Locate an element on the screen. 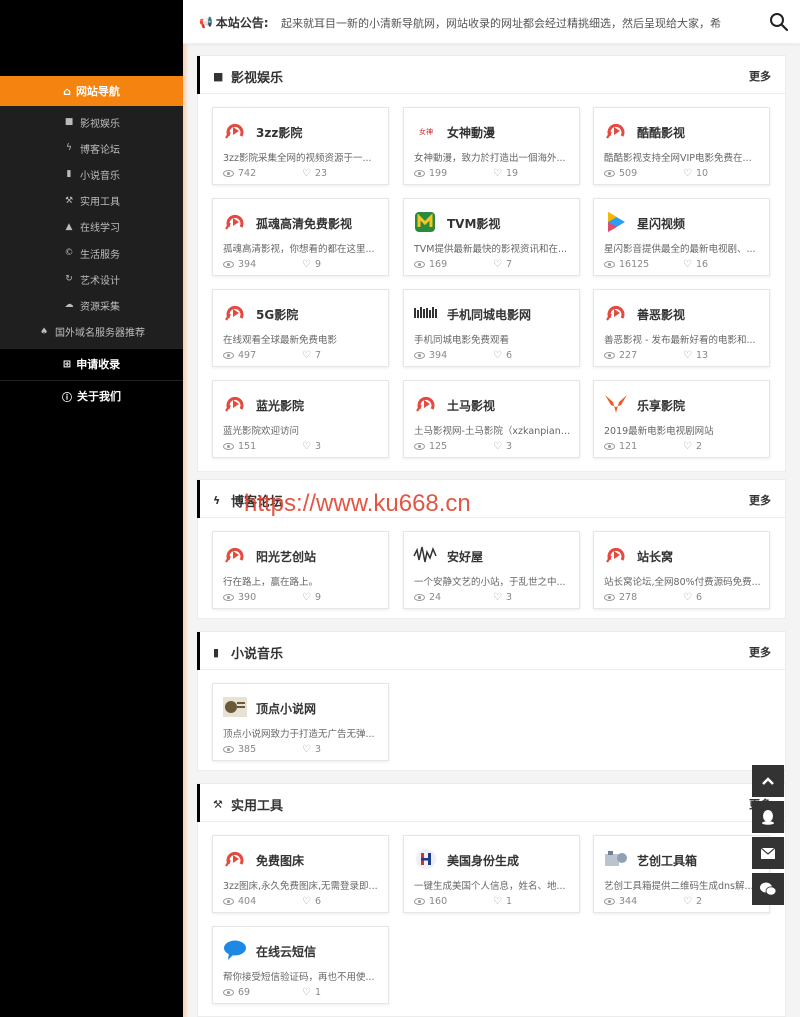 The image size is (800, 1017). sidebar-item-life: © 生活服务 is located at coordinates (91, 253).